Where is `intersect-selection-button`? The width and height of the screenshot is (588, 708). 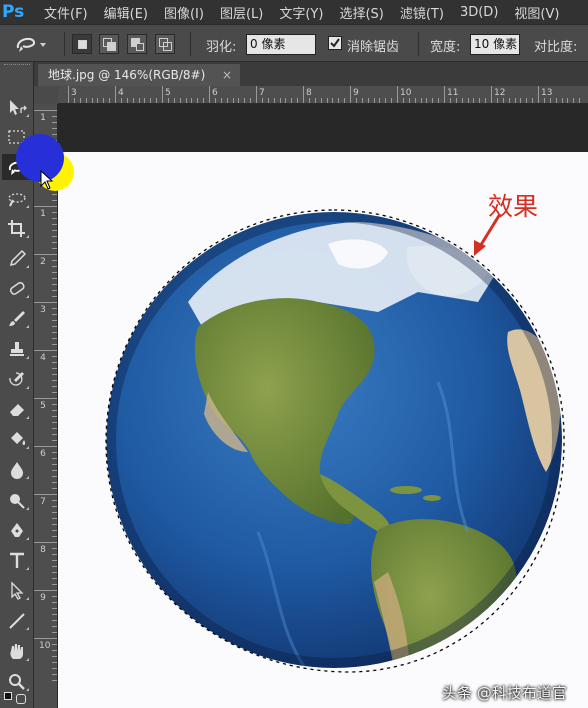
intersect-selection-button is located at coordinates (165, 44).